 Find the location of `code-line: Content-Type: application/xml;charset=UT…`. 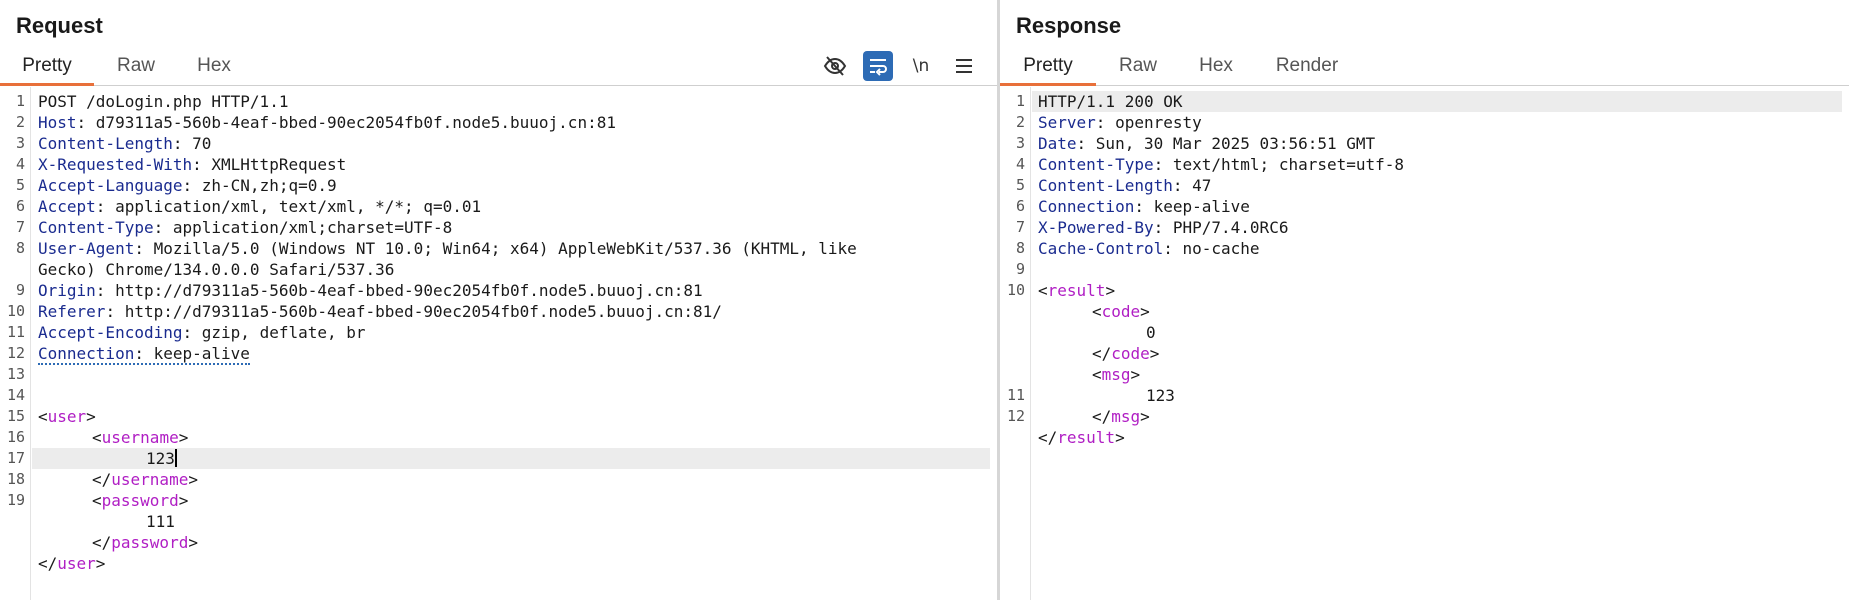

code-line: Content-Type: application/xml;charset=UT… is located at coordinates (245, 227).